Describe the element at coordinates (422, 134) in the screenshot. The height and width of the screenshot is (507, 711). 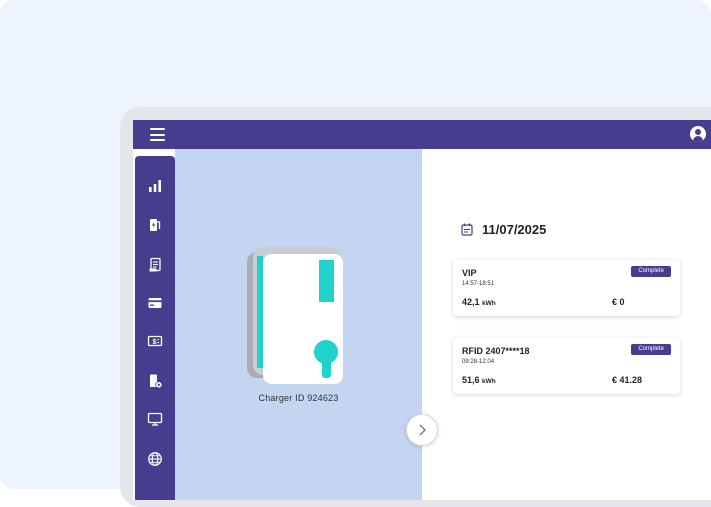
I see `top-bar` at that location.